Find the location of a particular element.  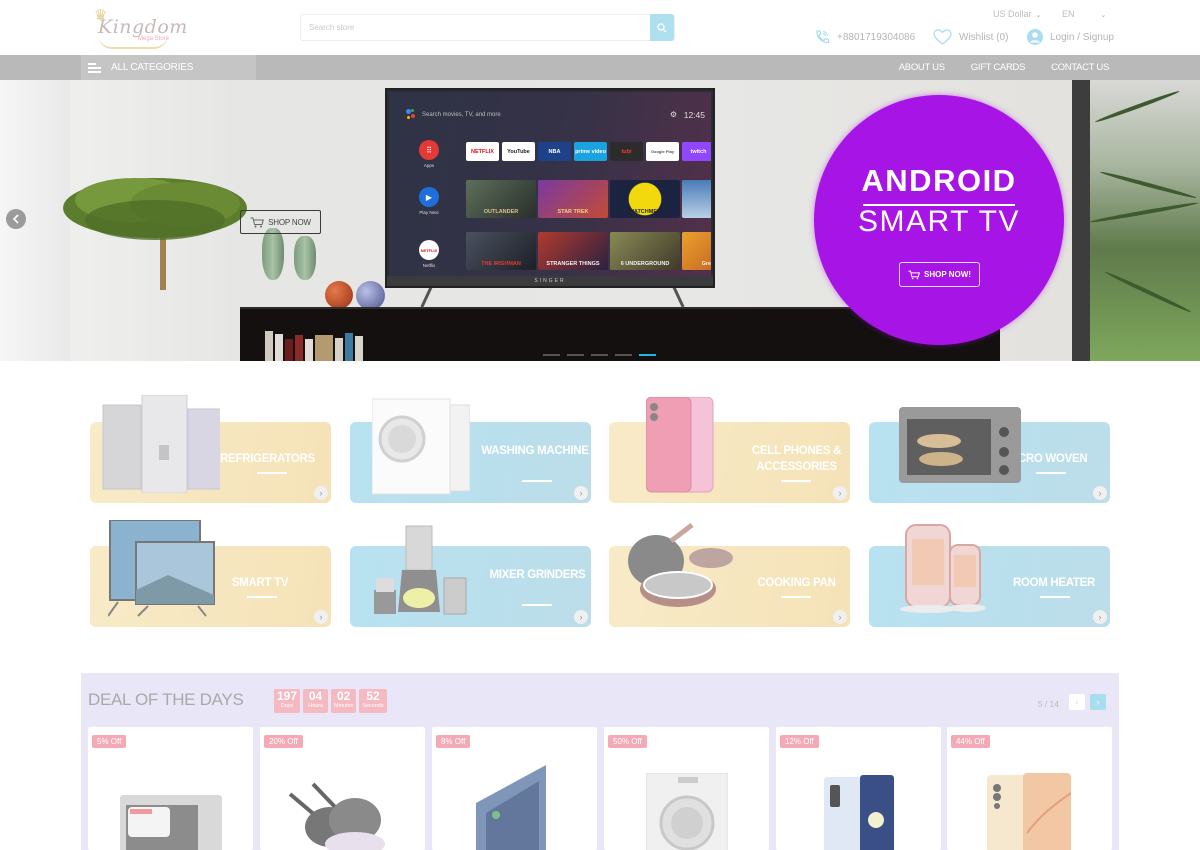

currency-select: US Dollar ⌄ is located at coordinates (1017, 14).